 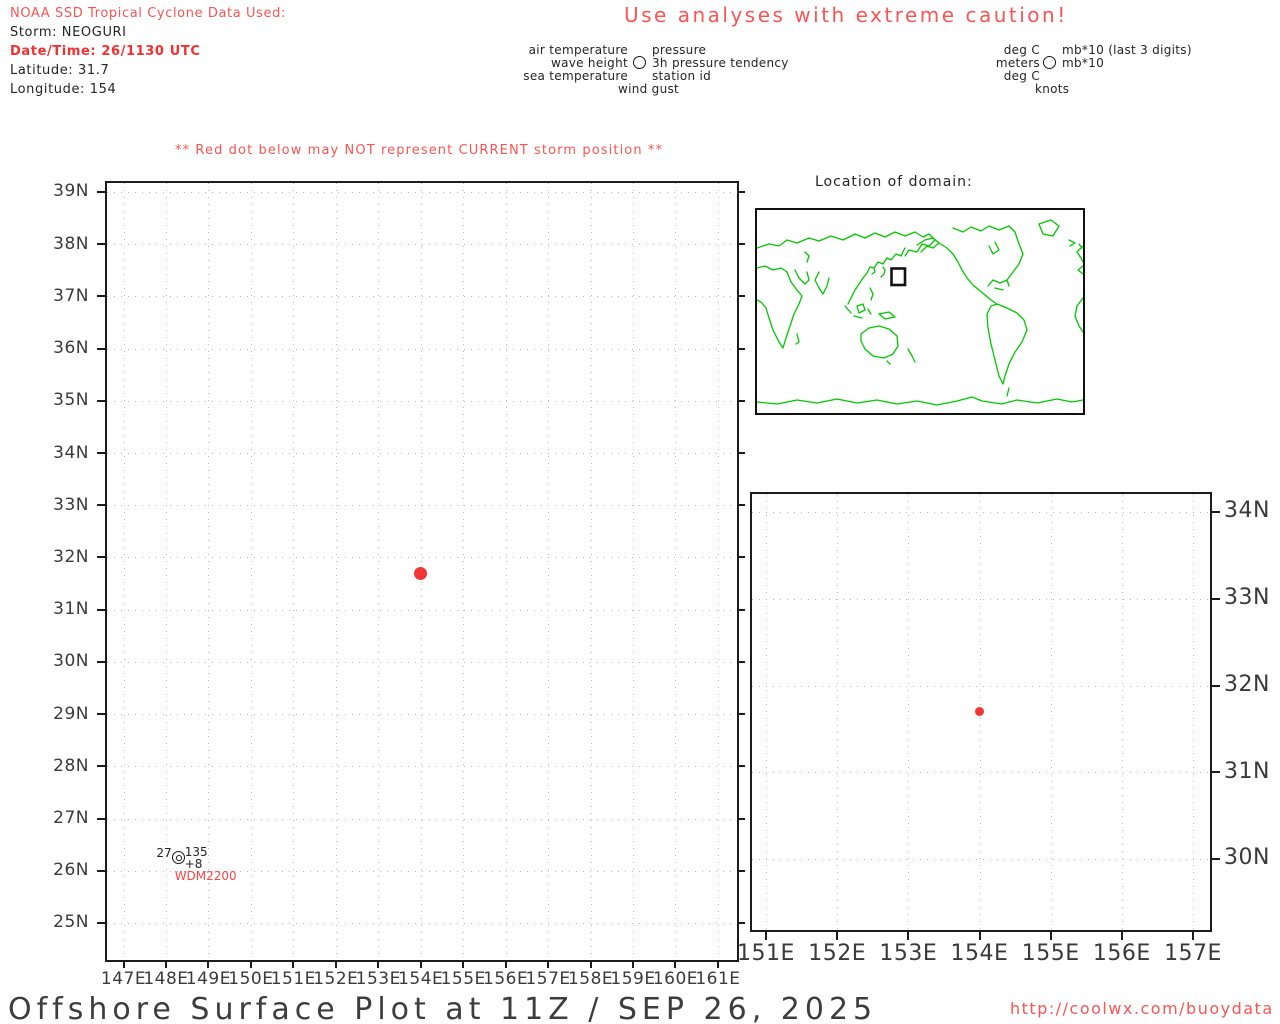 What do you see at coordinates (1083, 63) in the screenshot?
I see `units-pressure-tendency: mb*10` at bounding box center [1083, 63].